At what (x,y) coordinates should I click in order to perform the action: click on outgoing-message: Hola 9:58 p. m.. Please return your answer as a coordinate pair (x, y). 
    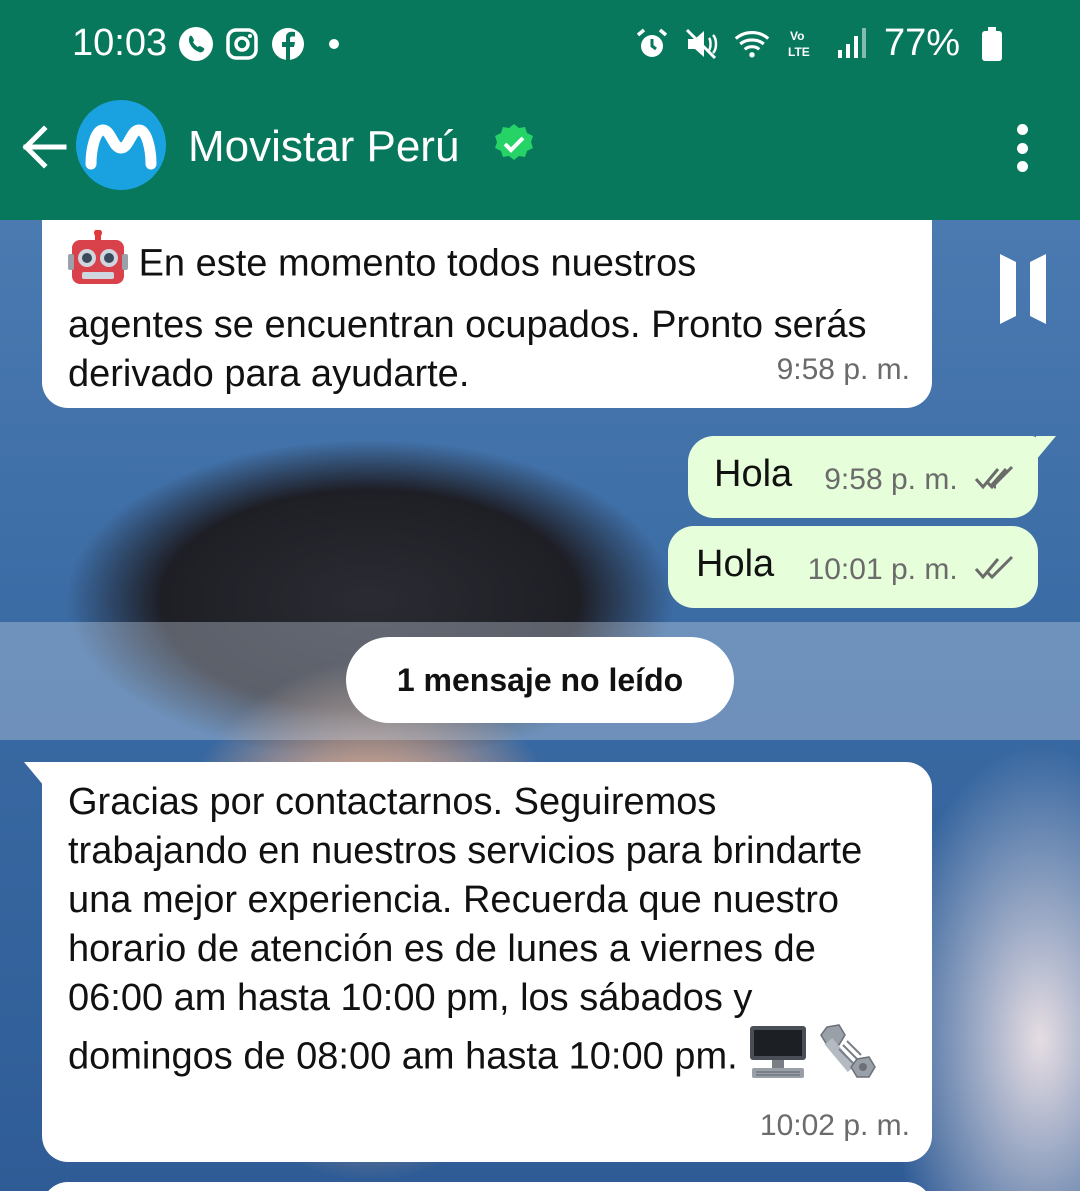
    Looking at the image, I should click on (872, 477).